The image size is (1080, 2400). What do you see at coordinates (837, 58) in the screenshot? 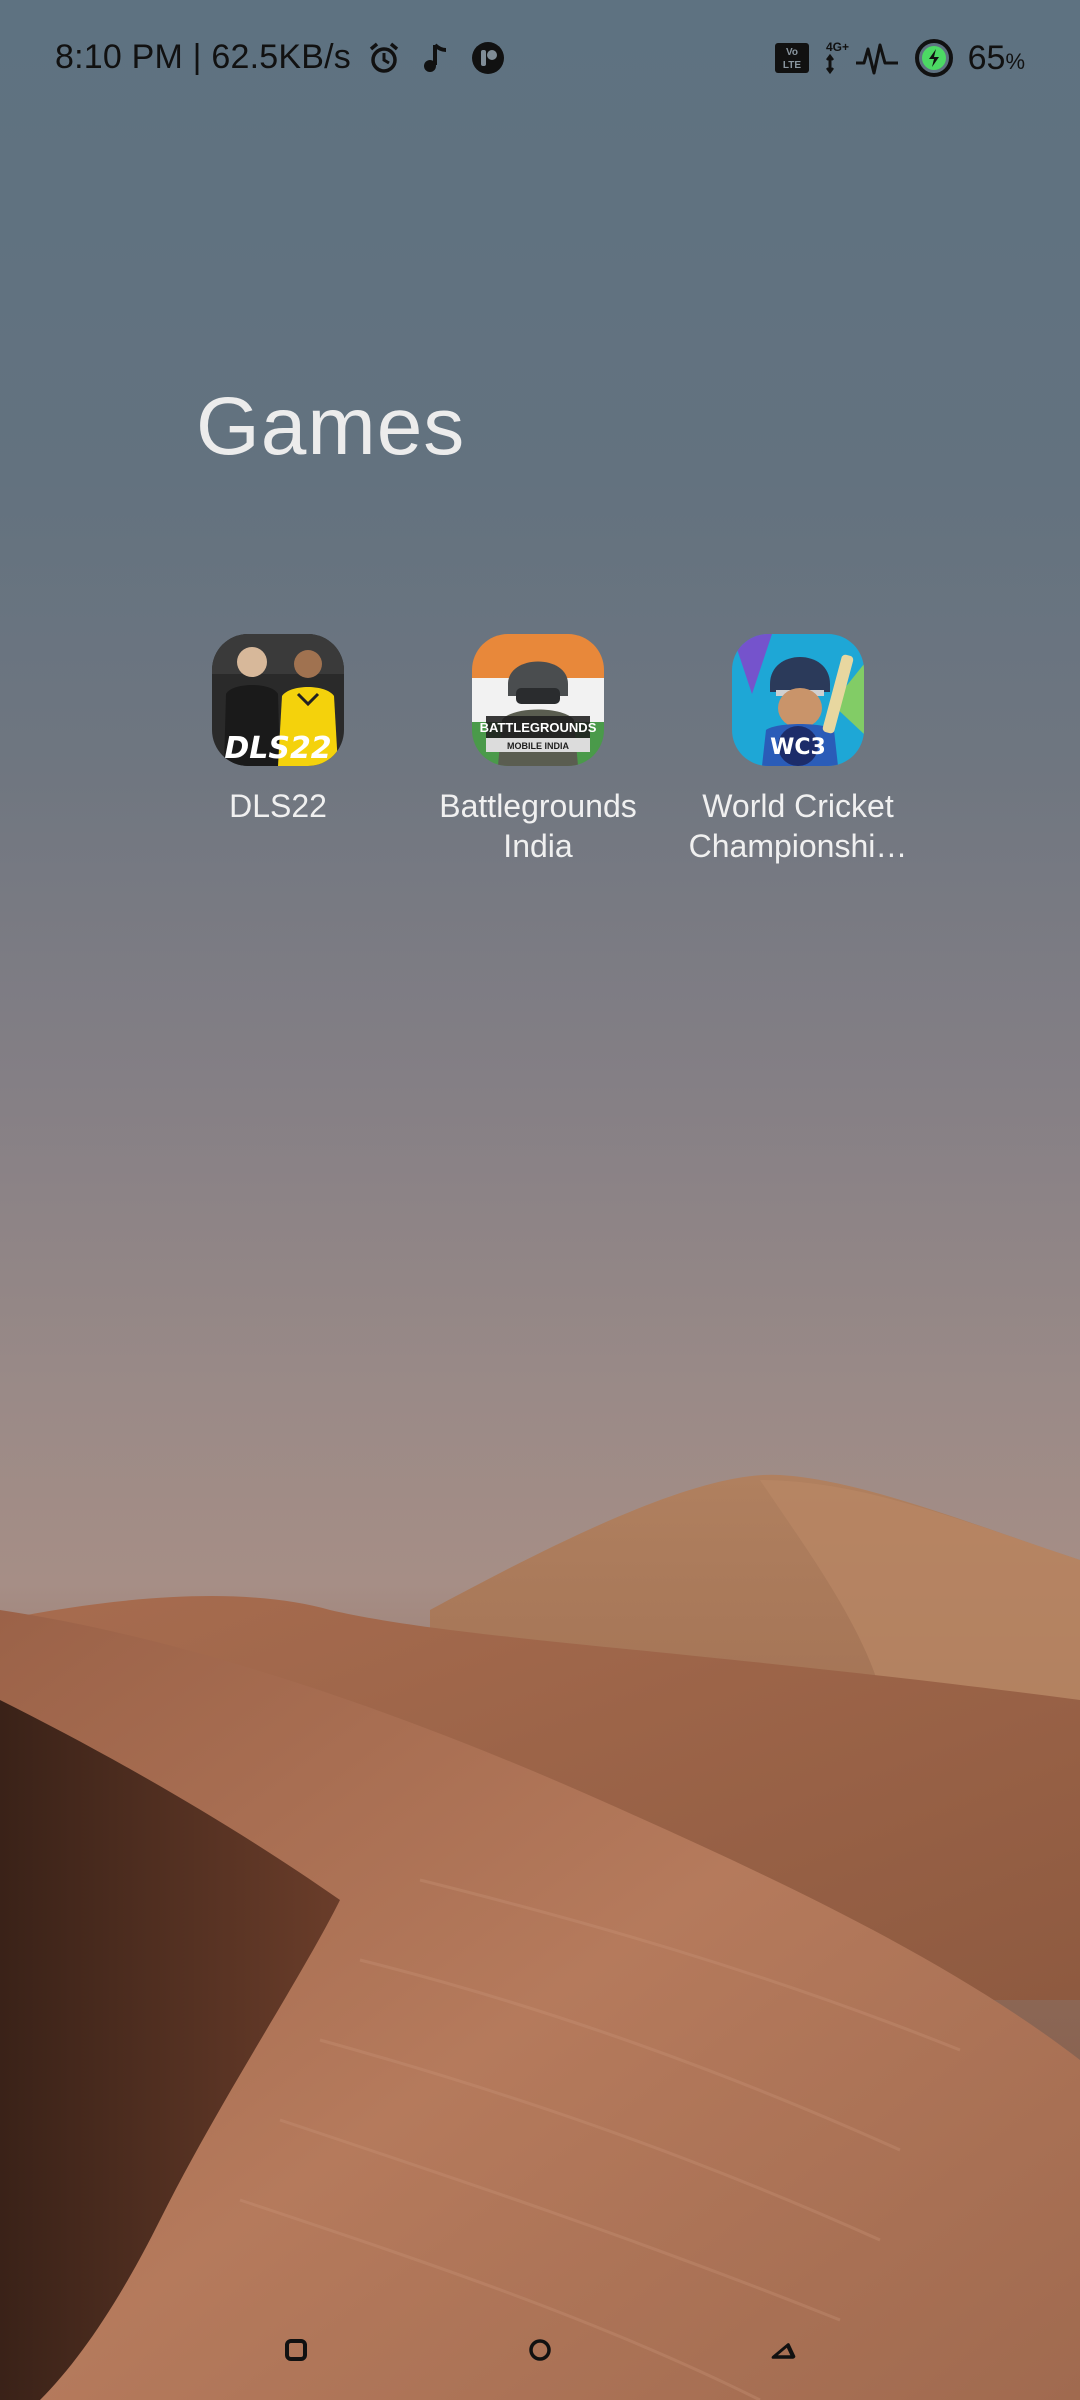
I see `network-4g-icon: 4G+` at bounding box center [837, 58].